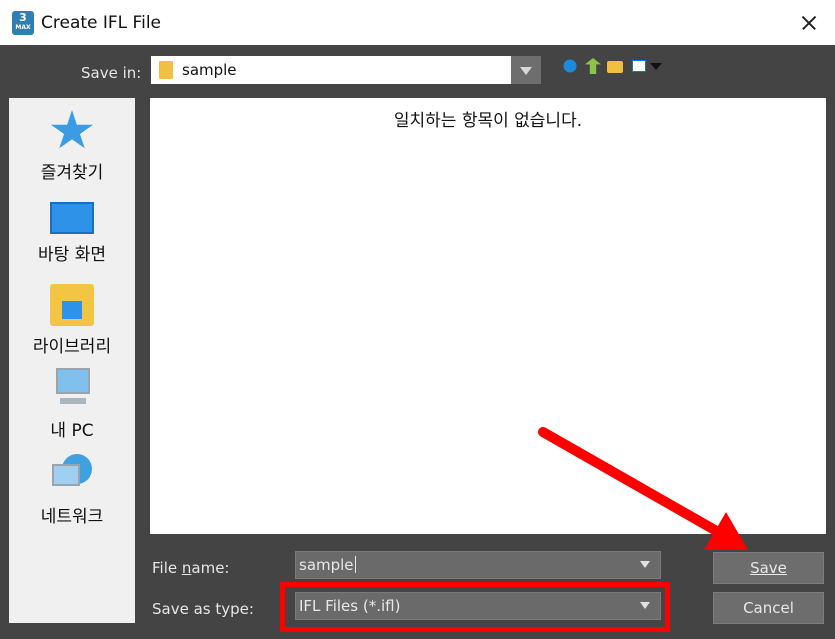 Image resolution: width=835 pixels, height=639 pixels. I want to click on save-in-value: sample, so click(209, 70).